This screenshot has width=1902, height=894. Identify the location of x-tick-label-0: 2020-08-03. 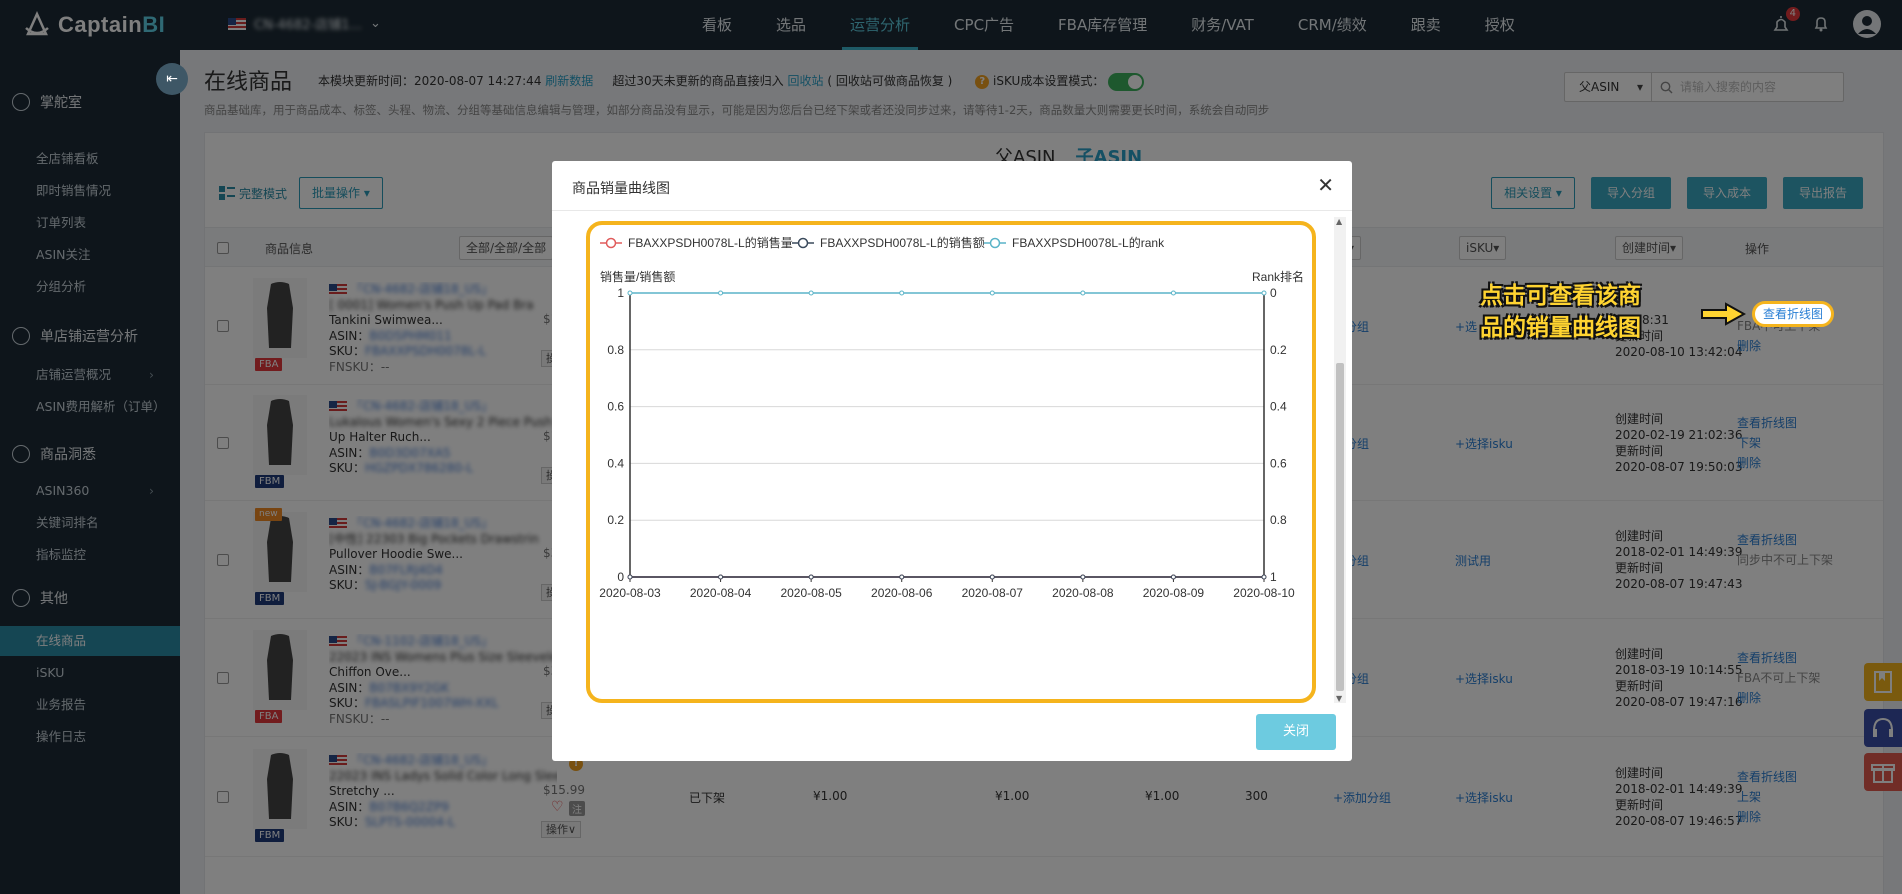
(630, 593).